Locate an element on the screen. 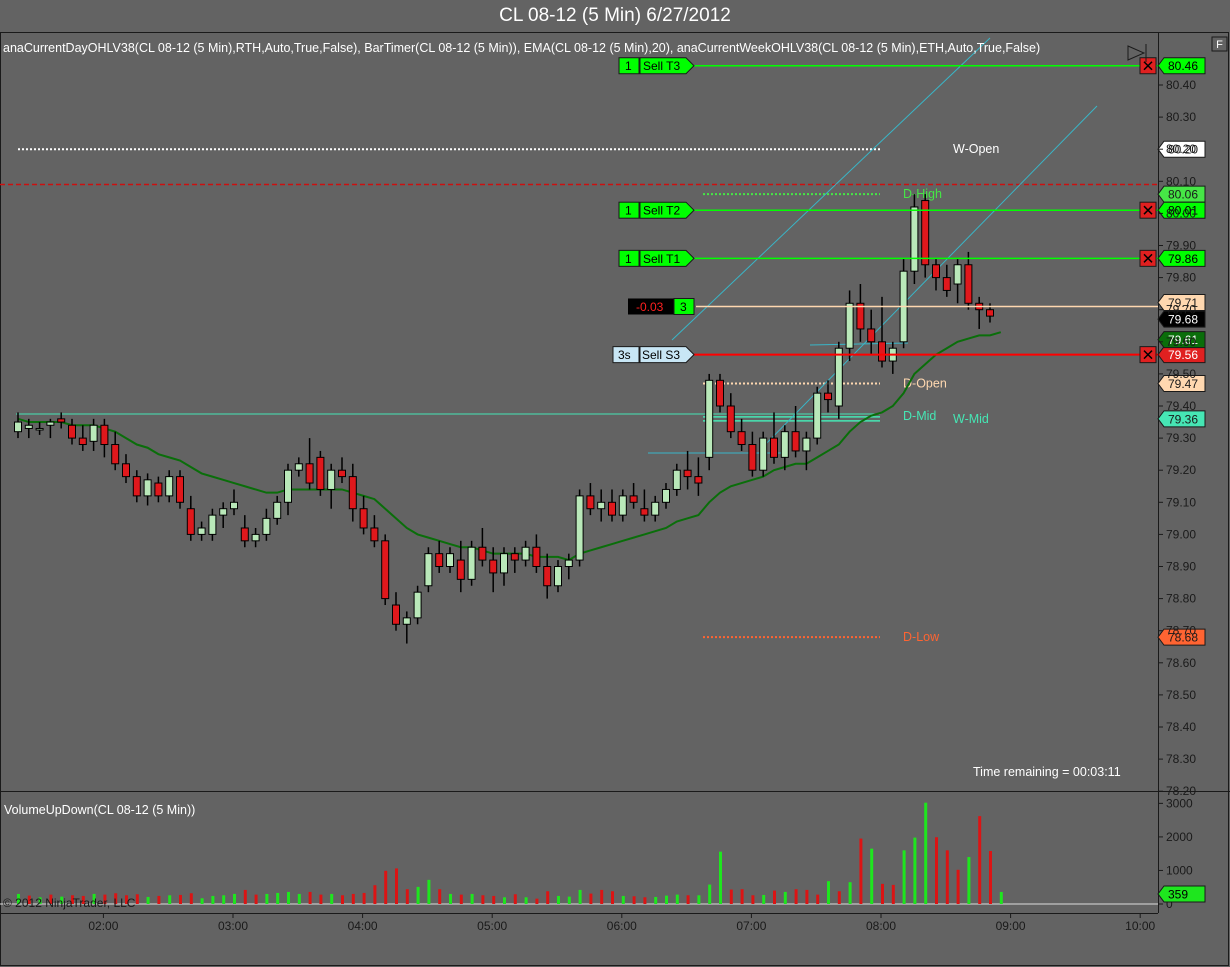 The image size is (1230, 967). order-label: Sell T1 is located at coordinates (661, 259).